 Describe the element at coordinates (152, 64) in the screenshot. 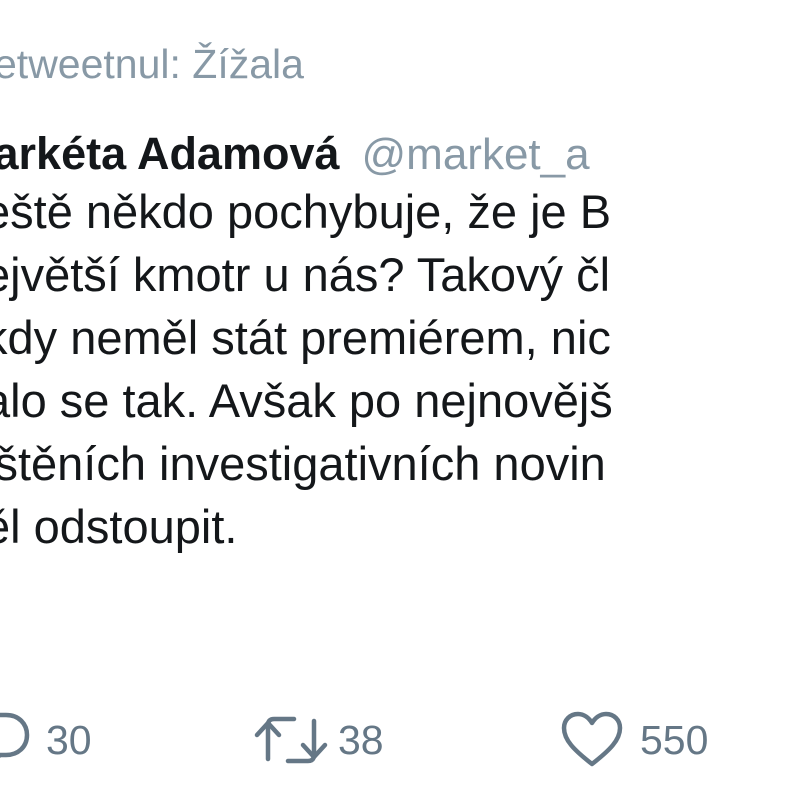

I see `retweet-context: etweetnul: Žížala` at that location.